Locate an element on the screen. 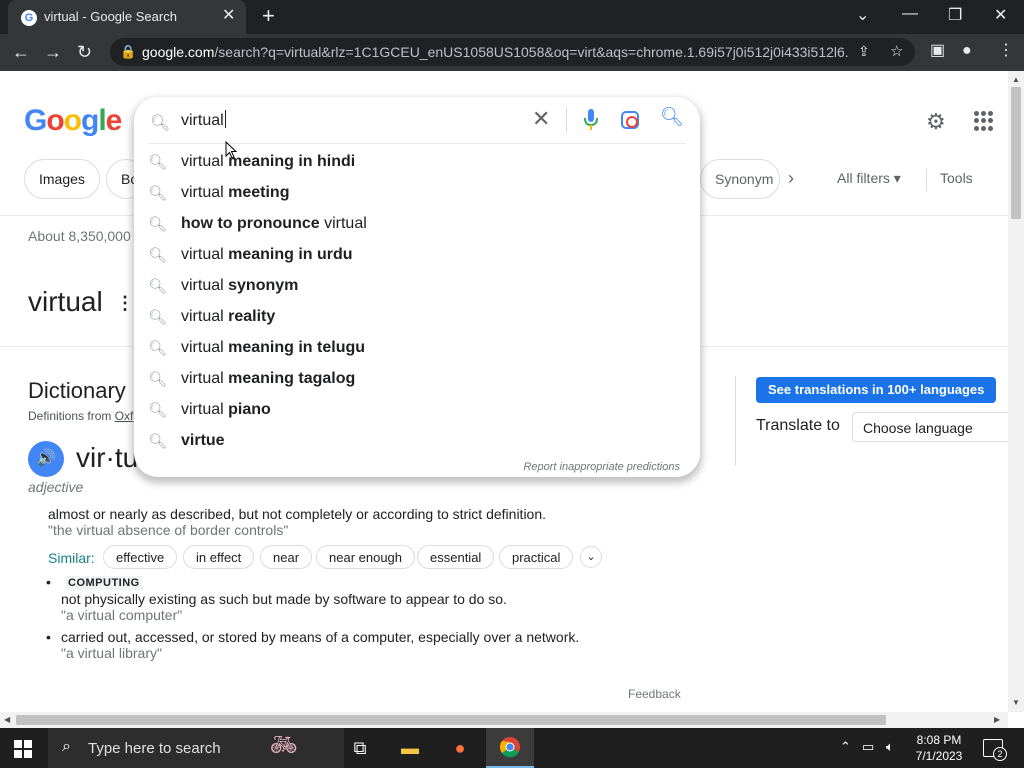 Image resolution: width=1024 pixels, height=768 pixels. part-of-speech: adjective is located at coordinates (56, 487).